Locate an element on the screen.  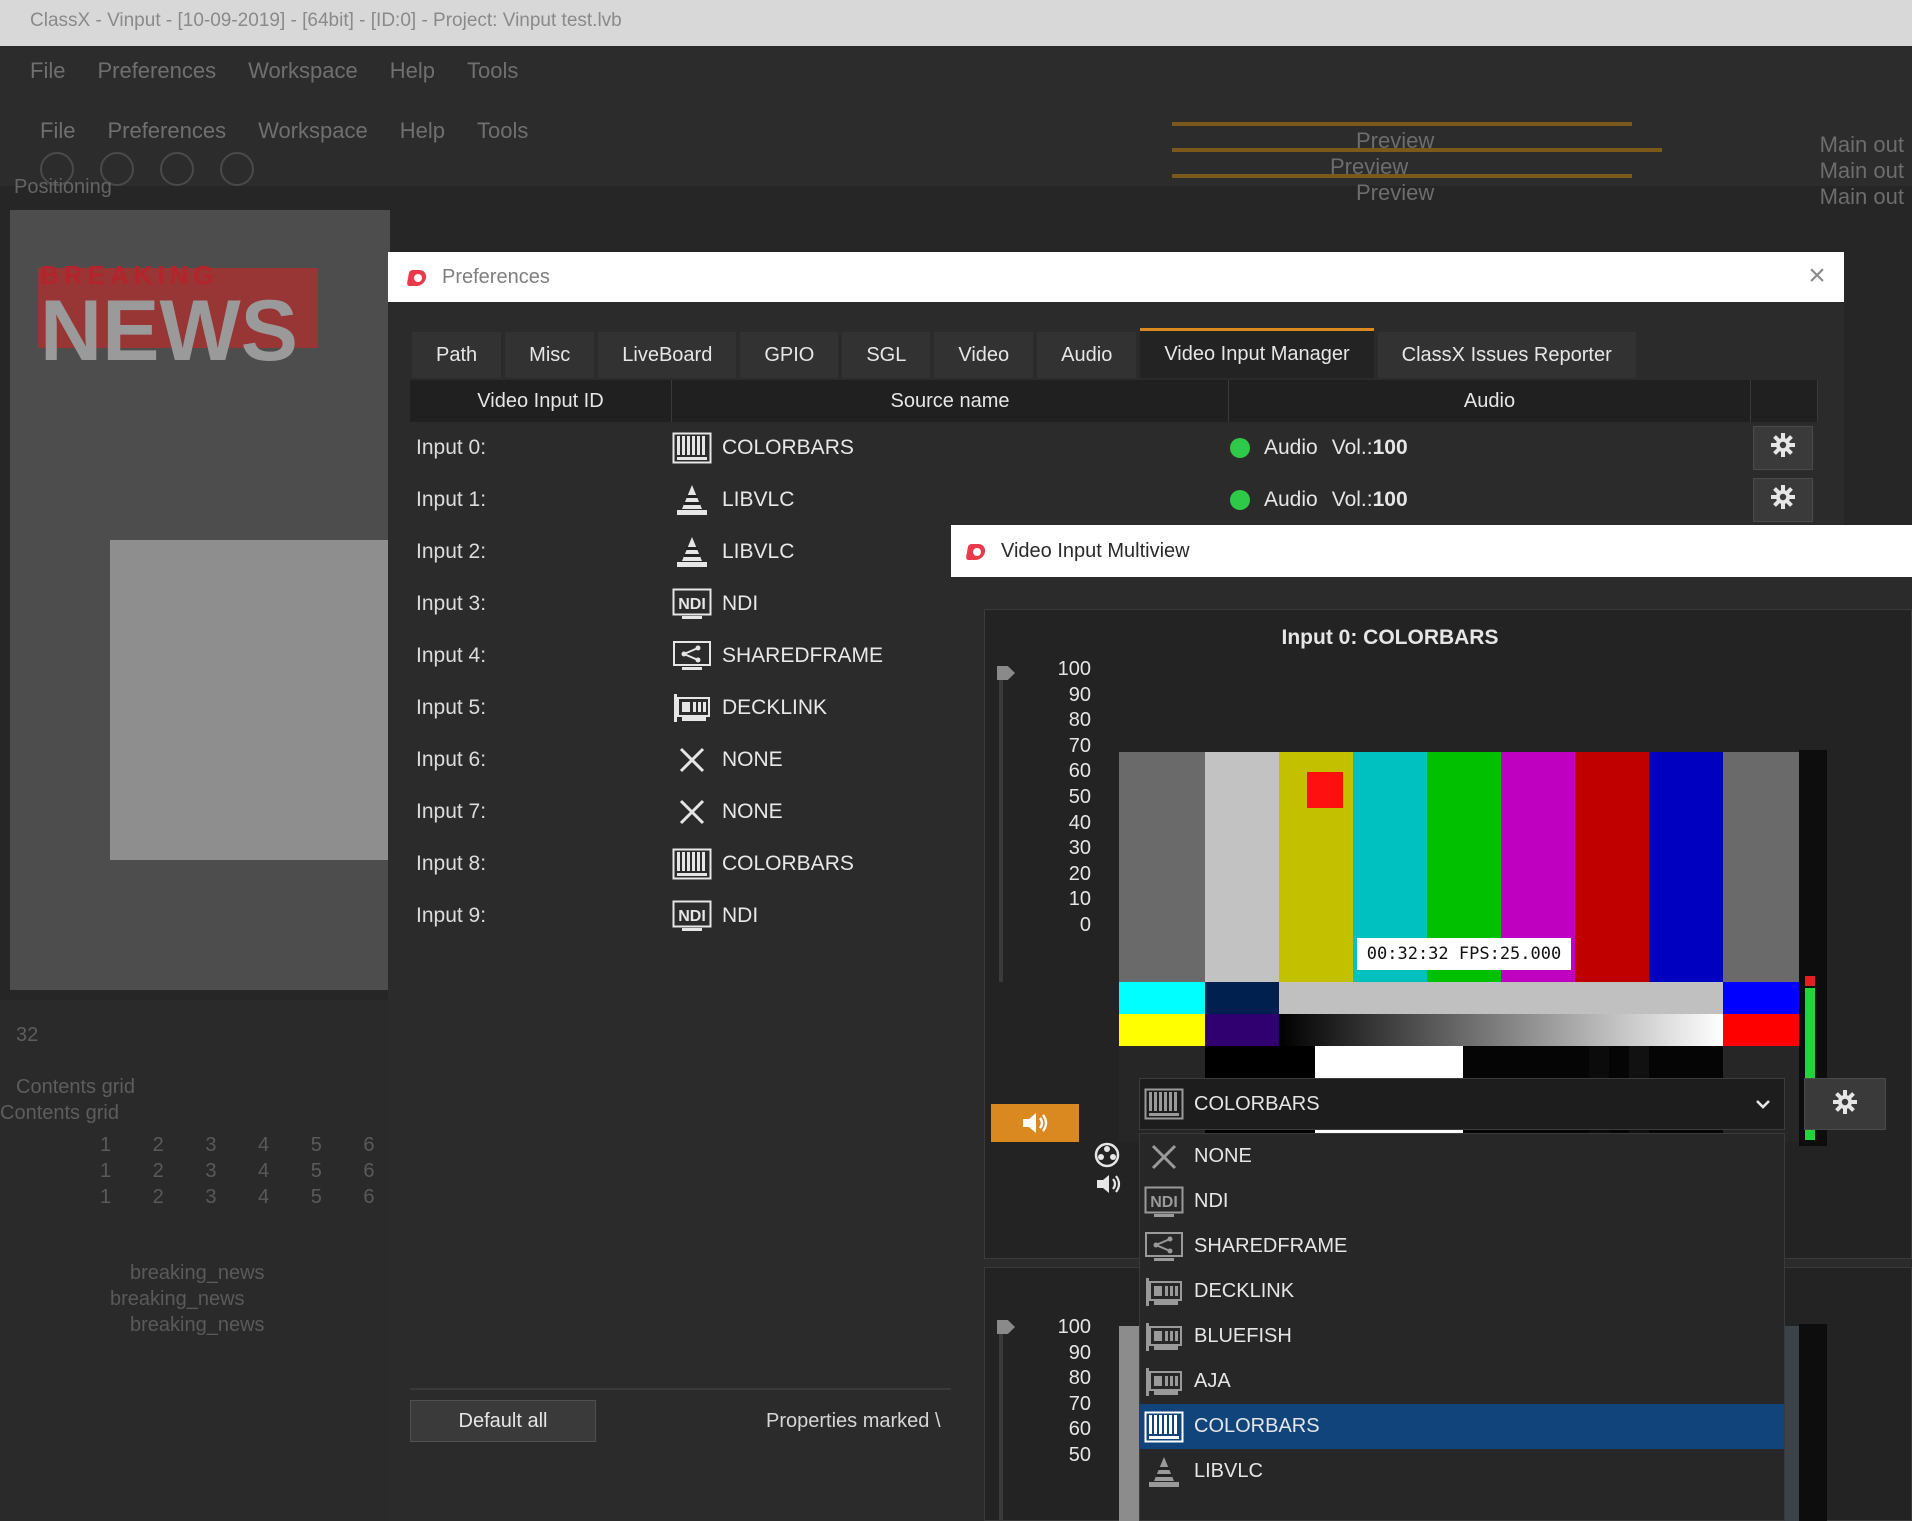
column-header-audio: Audio is located at coordinates (1490, 401).